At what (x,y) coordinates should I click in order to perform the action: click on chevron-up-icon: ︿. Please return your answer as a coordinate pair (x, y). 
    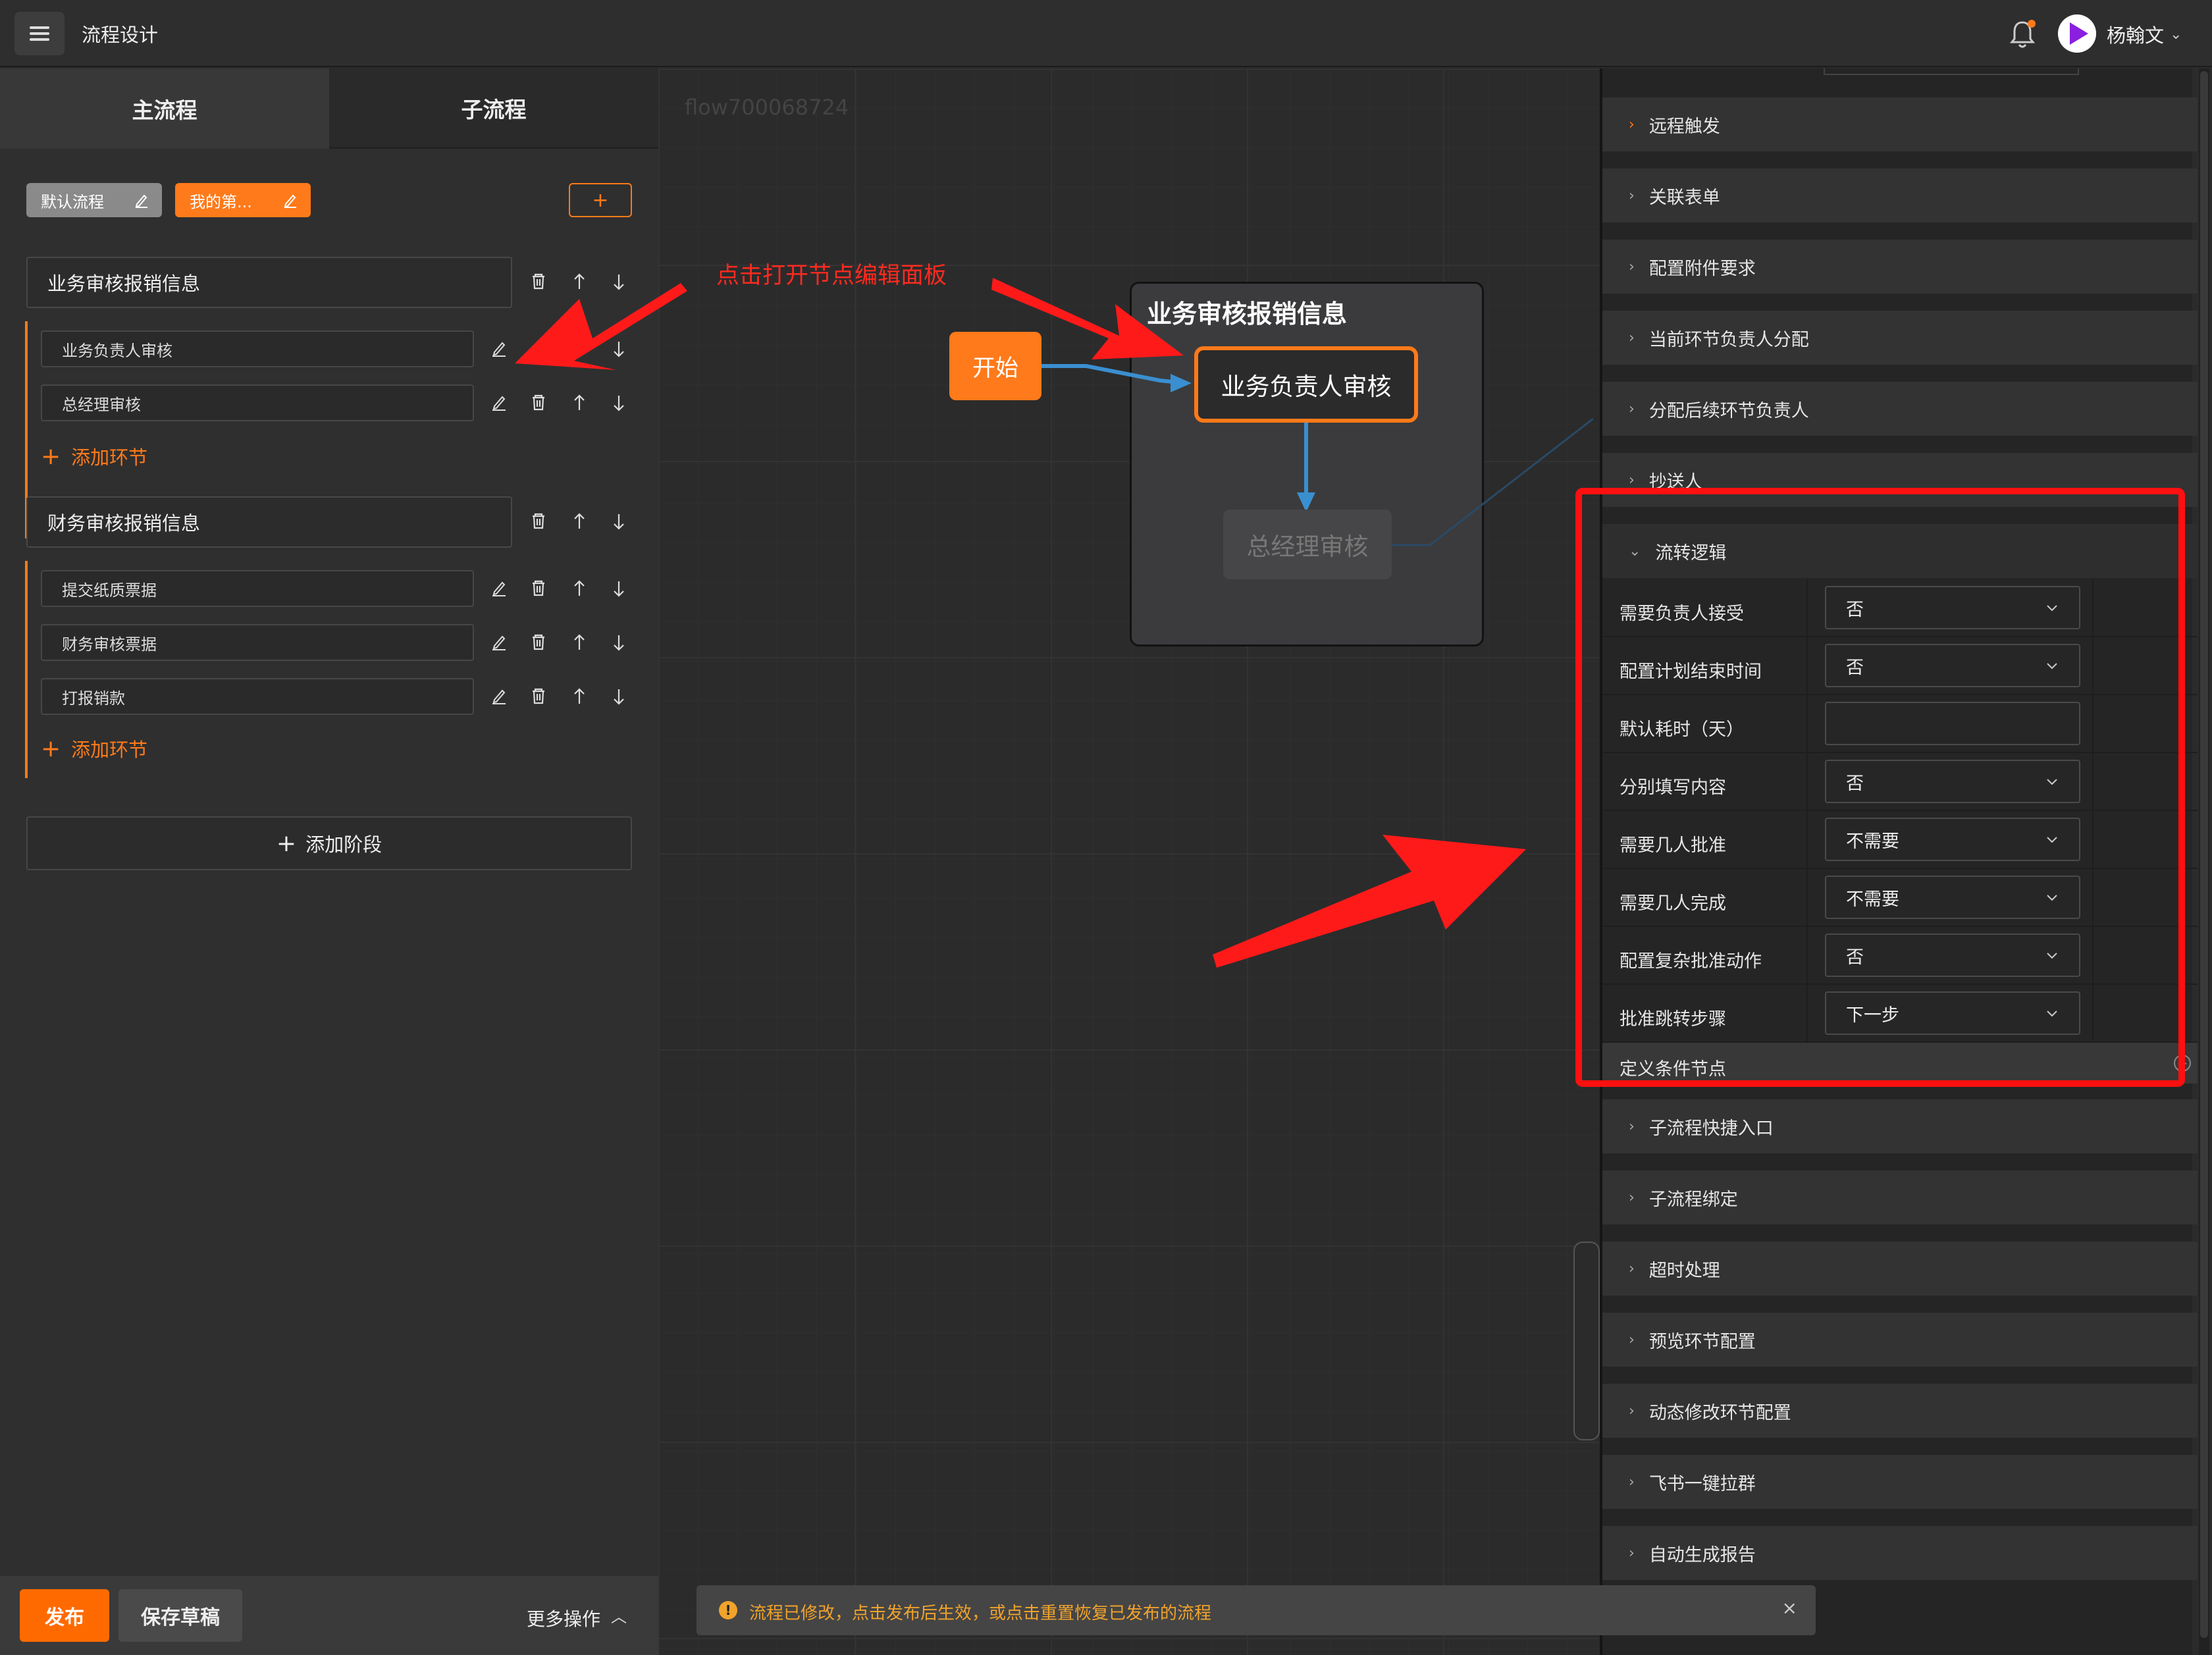
    Looking at the image, I should click on (619, 1615).